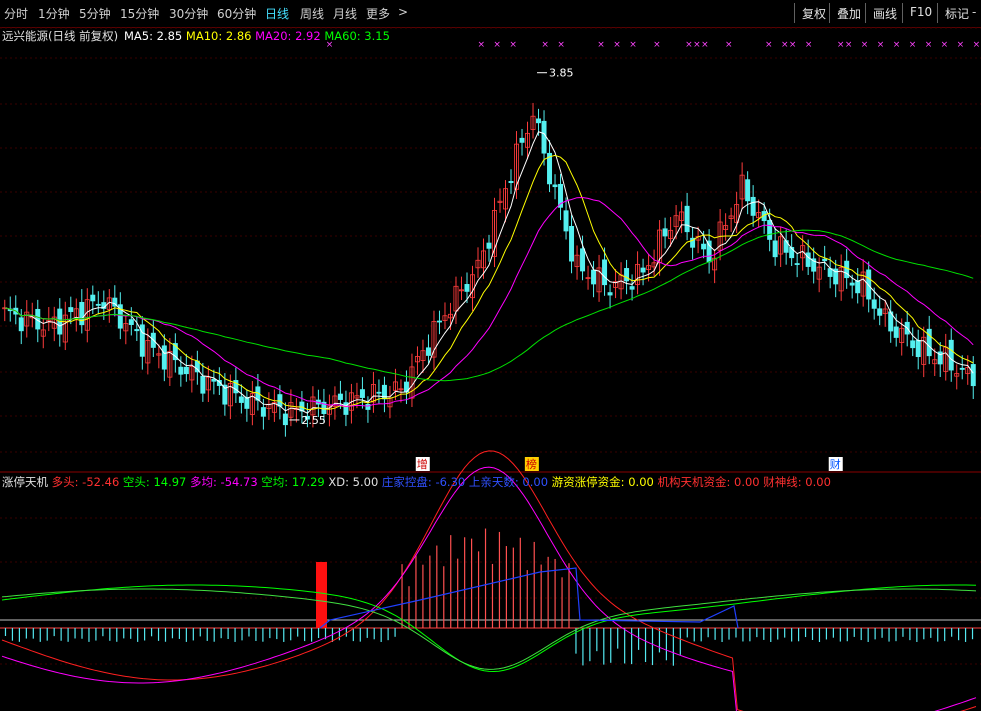 The width and height of the screenshot is (981, 711). I want to click on limit-up-bar, so click(321, 595).